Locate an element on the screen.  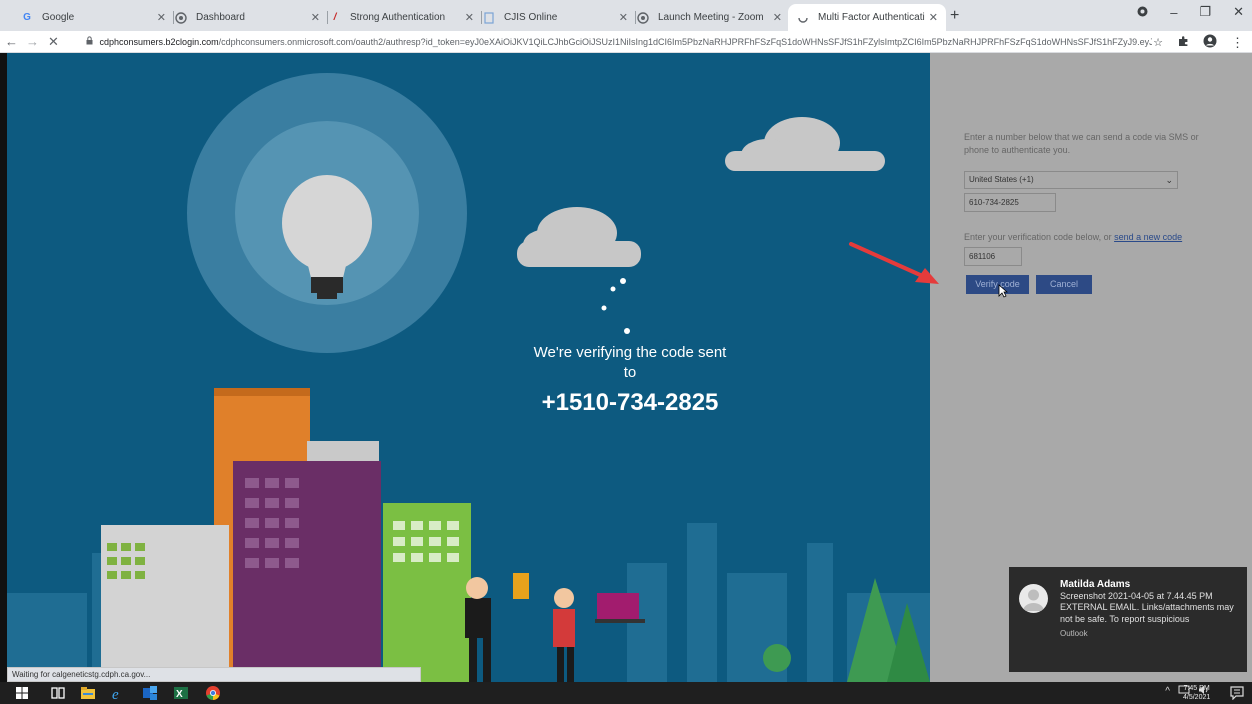
new-tab-button: + is located at coordinates (954, 16).